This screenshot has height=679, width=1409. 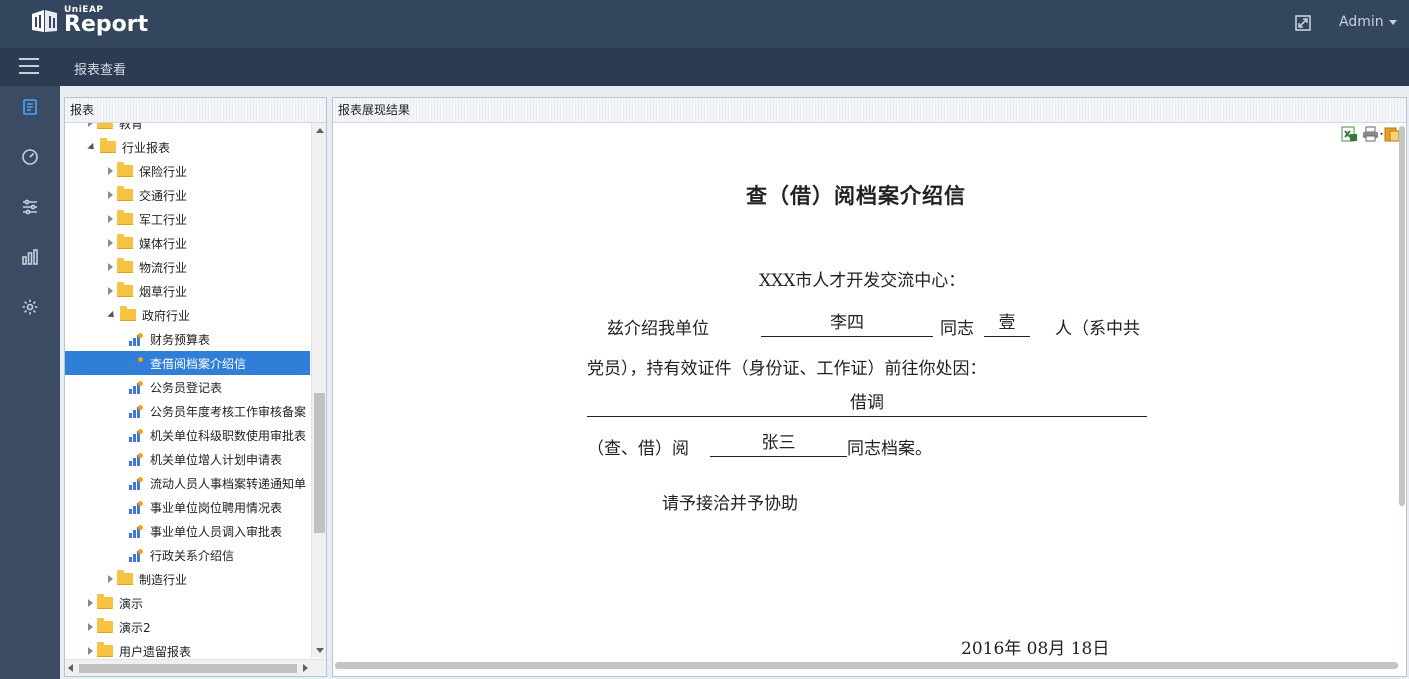 I want to click on line3-prefix: （查、借）阅, so click(x=638, y=449).